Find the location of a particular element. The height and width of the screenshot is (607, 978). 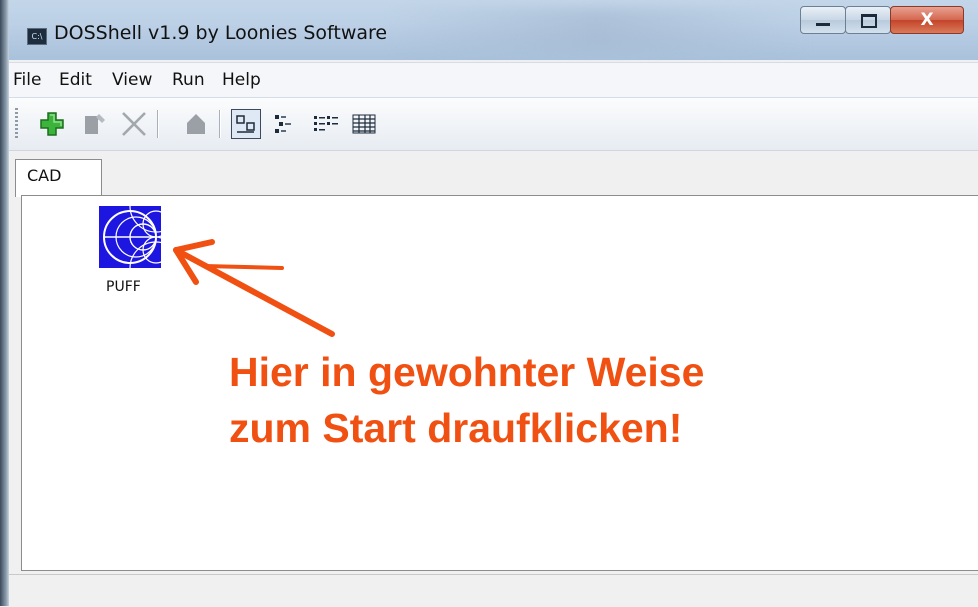

toolbar-grip is located at coordinates (16, 123).